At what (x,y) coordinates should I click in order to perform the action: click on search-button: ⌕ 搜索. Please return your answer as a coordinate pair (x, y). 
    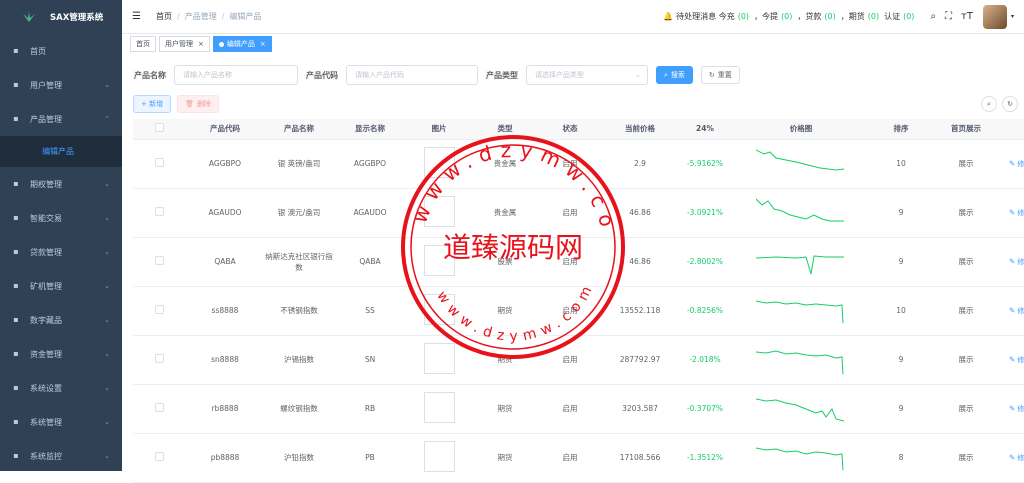
    Looking at the image, I should click on (674, 75).